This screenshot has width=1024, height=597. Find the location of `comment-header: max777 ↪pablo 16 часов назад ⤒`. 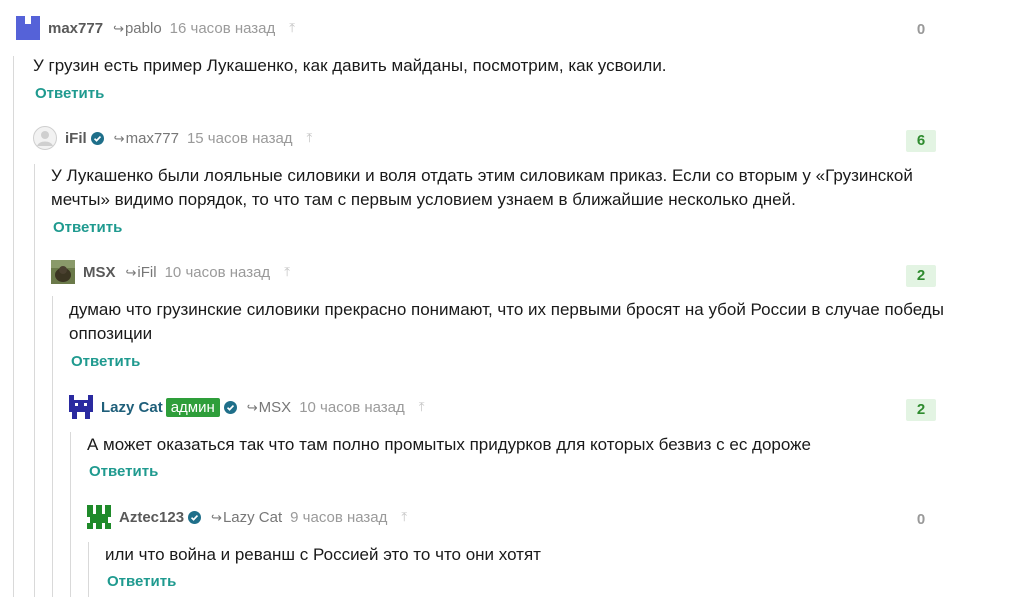

comment-header: max777 ↪pablo 16 часов назад ⤒ is located at coordinates (155, 28).